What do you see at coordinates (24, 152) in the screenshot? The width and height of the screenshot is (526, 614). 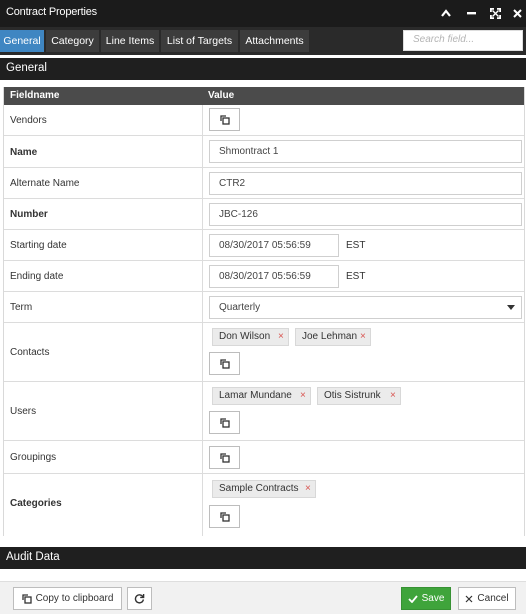 I see `field-label: Name` at bounding box center [24, 152].